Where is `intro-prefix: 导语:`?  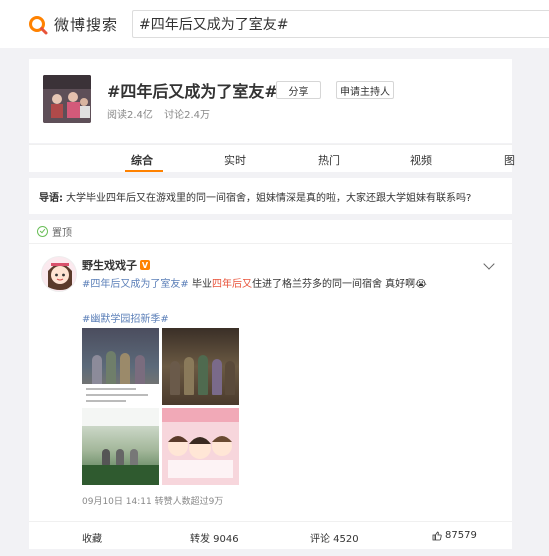
intro-prefix: 导语: is located at coordinates (51, 198).